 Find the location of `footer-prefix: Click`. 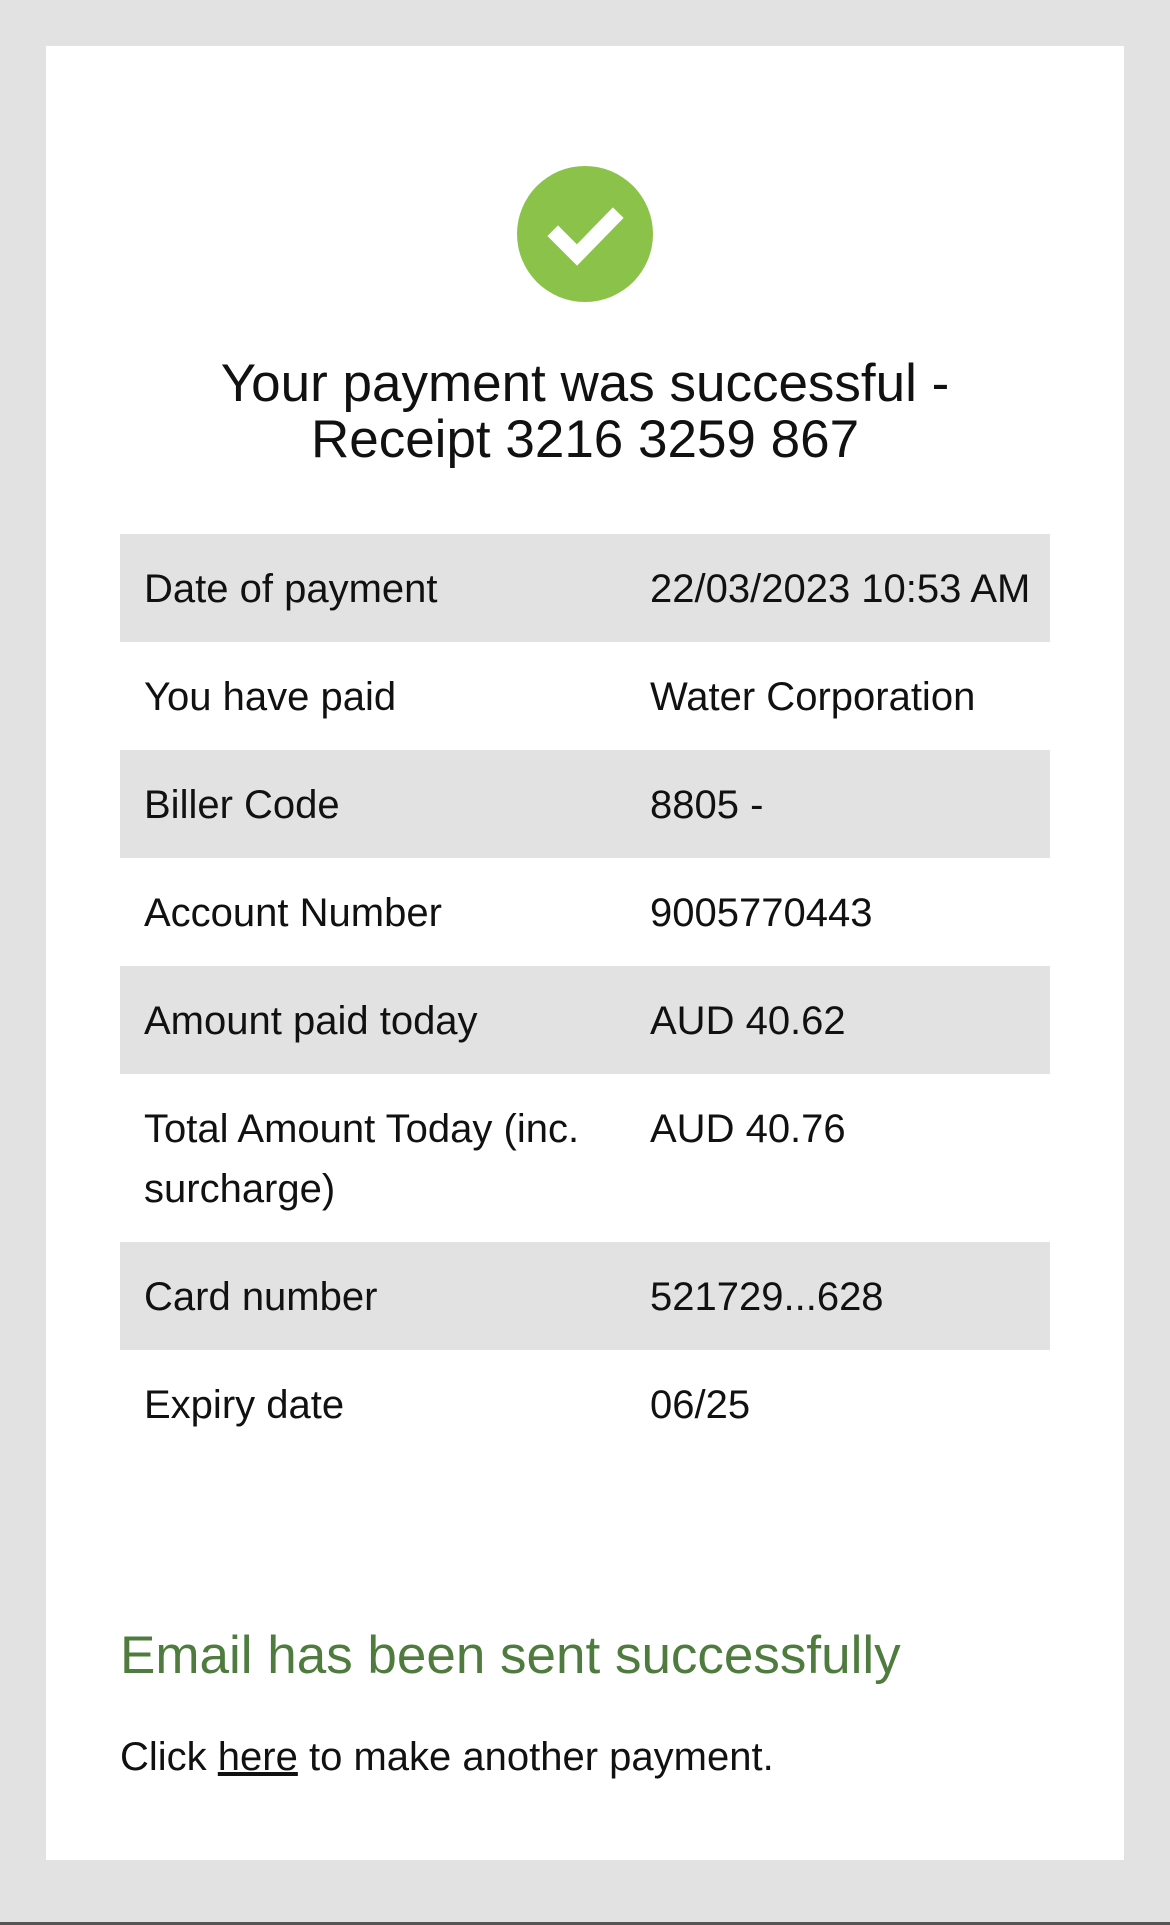

footer-prefix: Click is located at coordinates (163, 1757).